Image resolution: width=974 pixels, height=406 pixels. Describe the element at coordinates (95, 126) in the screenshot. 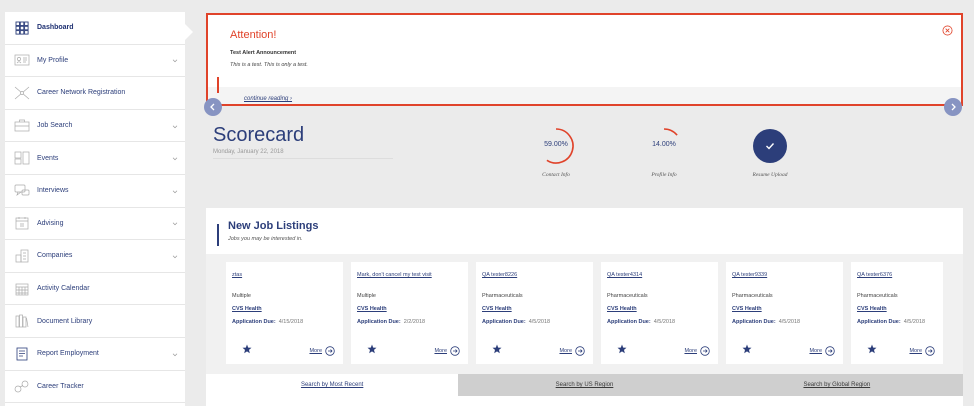

I see `sidebar-item-job-search: Job Search` at that location.